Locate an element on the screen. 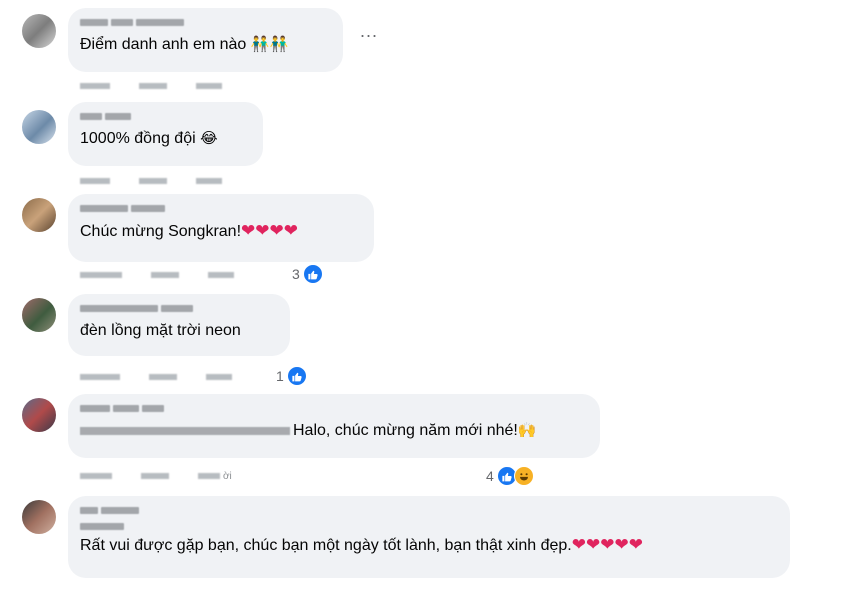 The image size is (859, 590). reaction-count: 3 is located at coordinates (296, 274).